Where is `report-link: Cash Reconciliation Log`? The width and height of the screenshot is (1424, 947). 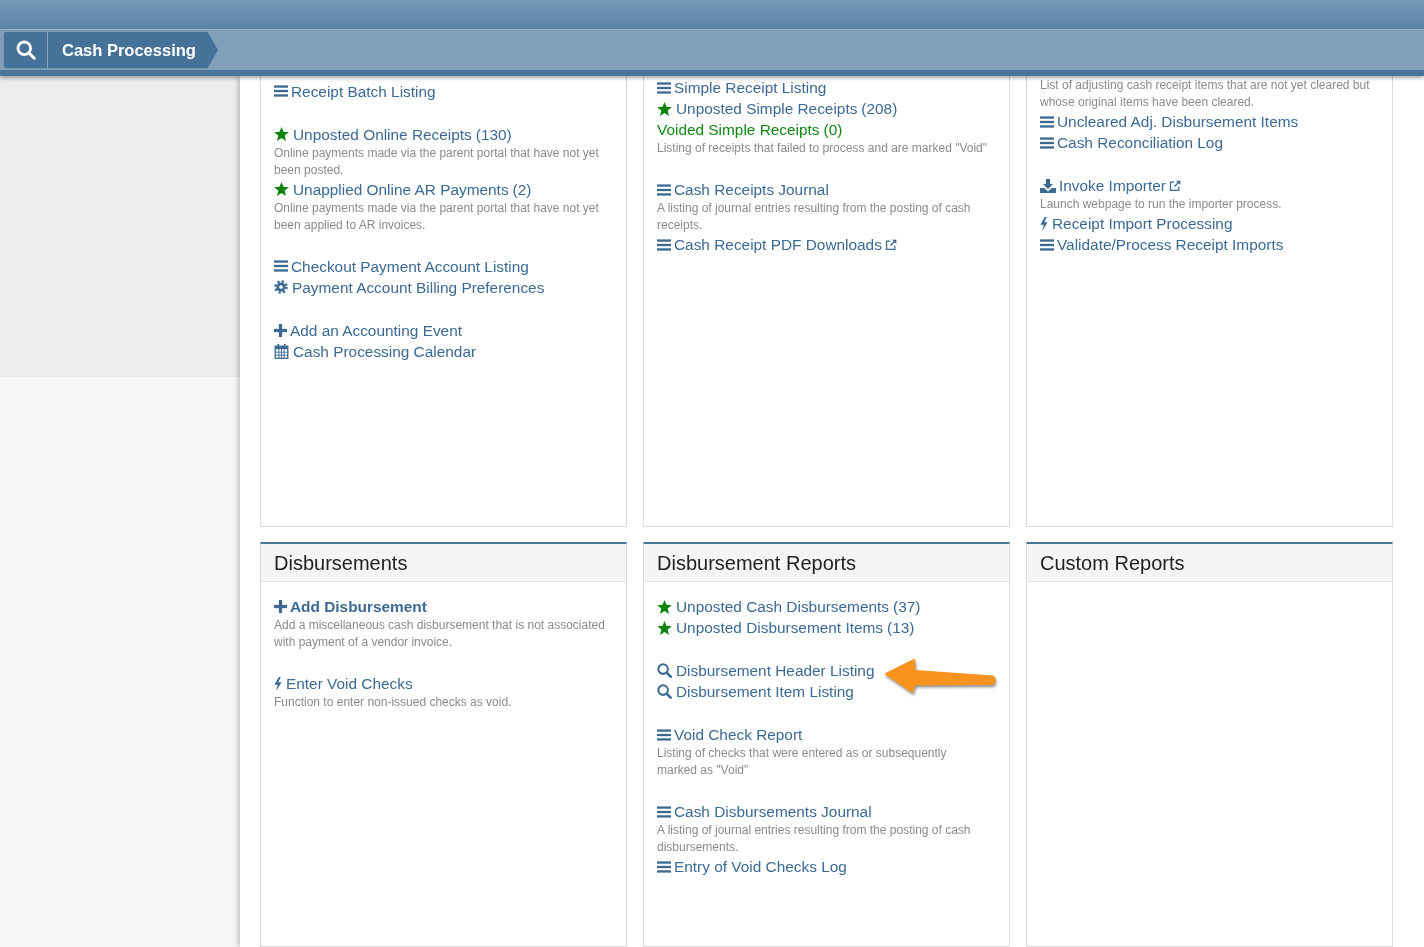
report-link: Cash Reconciliation Log is located at coordinates (1131, 142).